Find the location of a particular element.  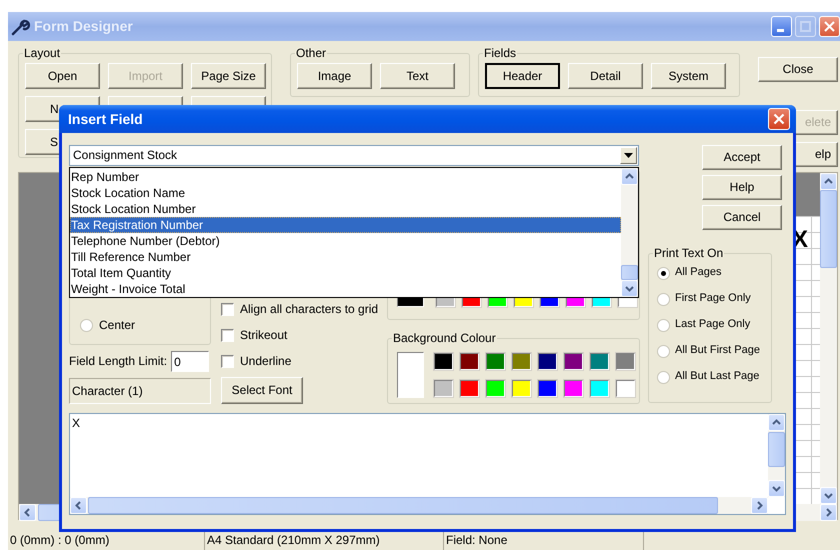

dialog-title: Insert Field is located at coordinates (105, 119).